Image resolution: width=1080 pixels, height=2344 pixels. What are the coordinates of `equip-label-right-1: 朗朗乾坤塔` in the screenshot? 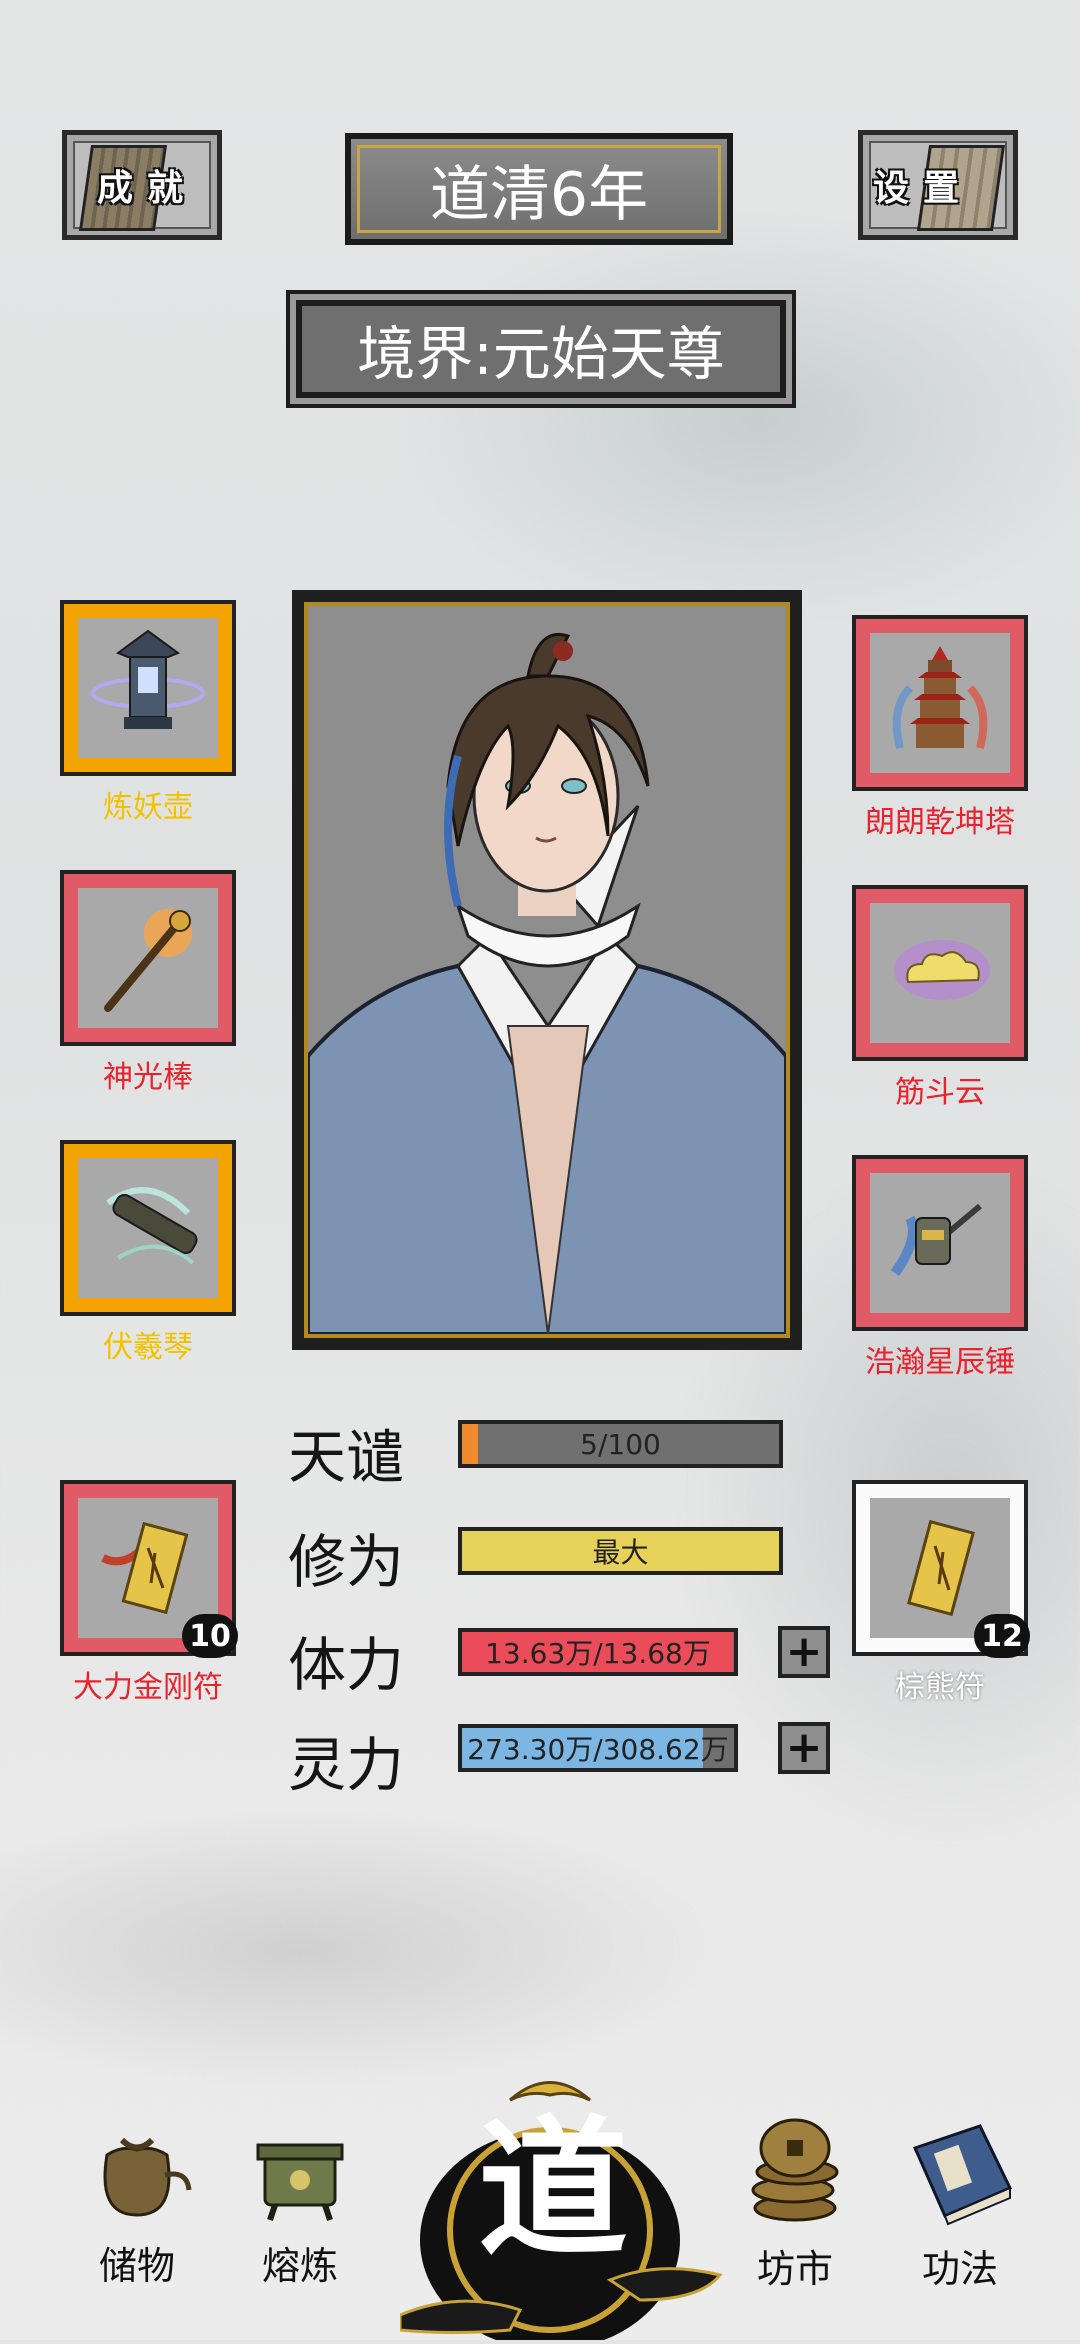 It's located at (940, 822).